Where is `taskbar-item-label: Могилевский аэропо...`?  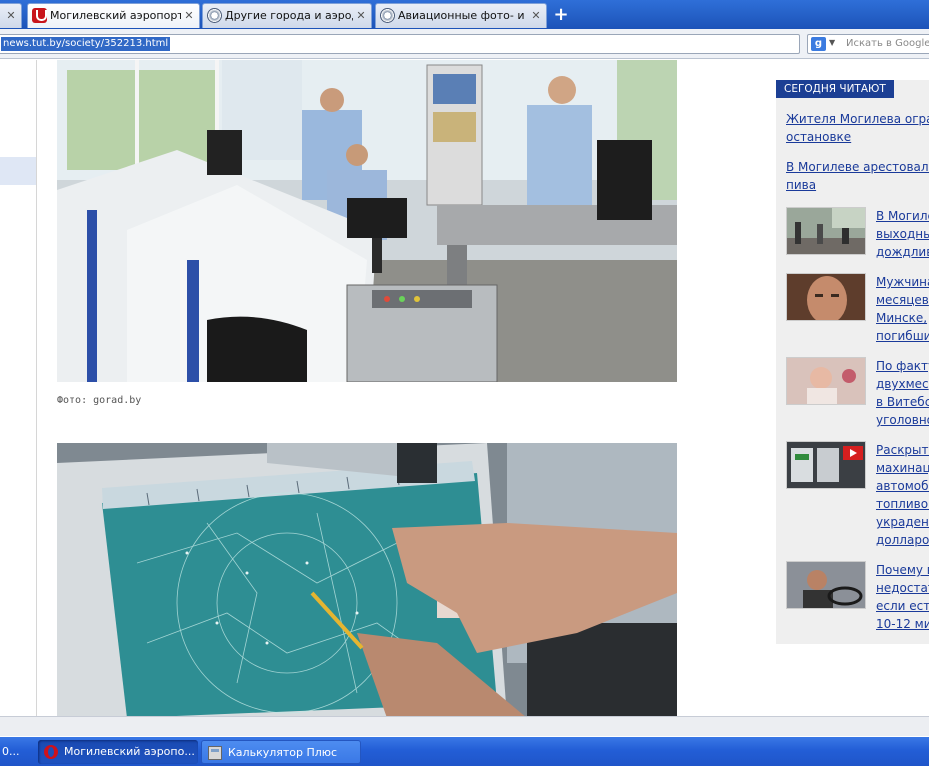 taskbar-item-label: Могилевский аэропо... is located at coordinates (129, 751).